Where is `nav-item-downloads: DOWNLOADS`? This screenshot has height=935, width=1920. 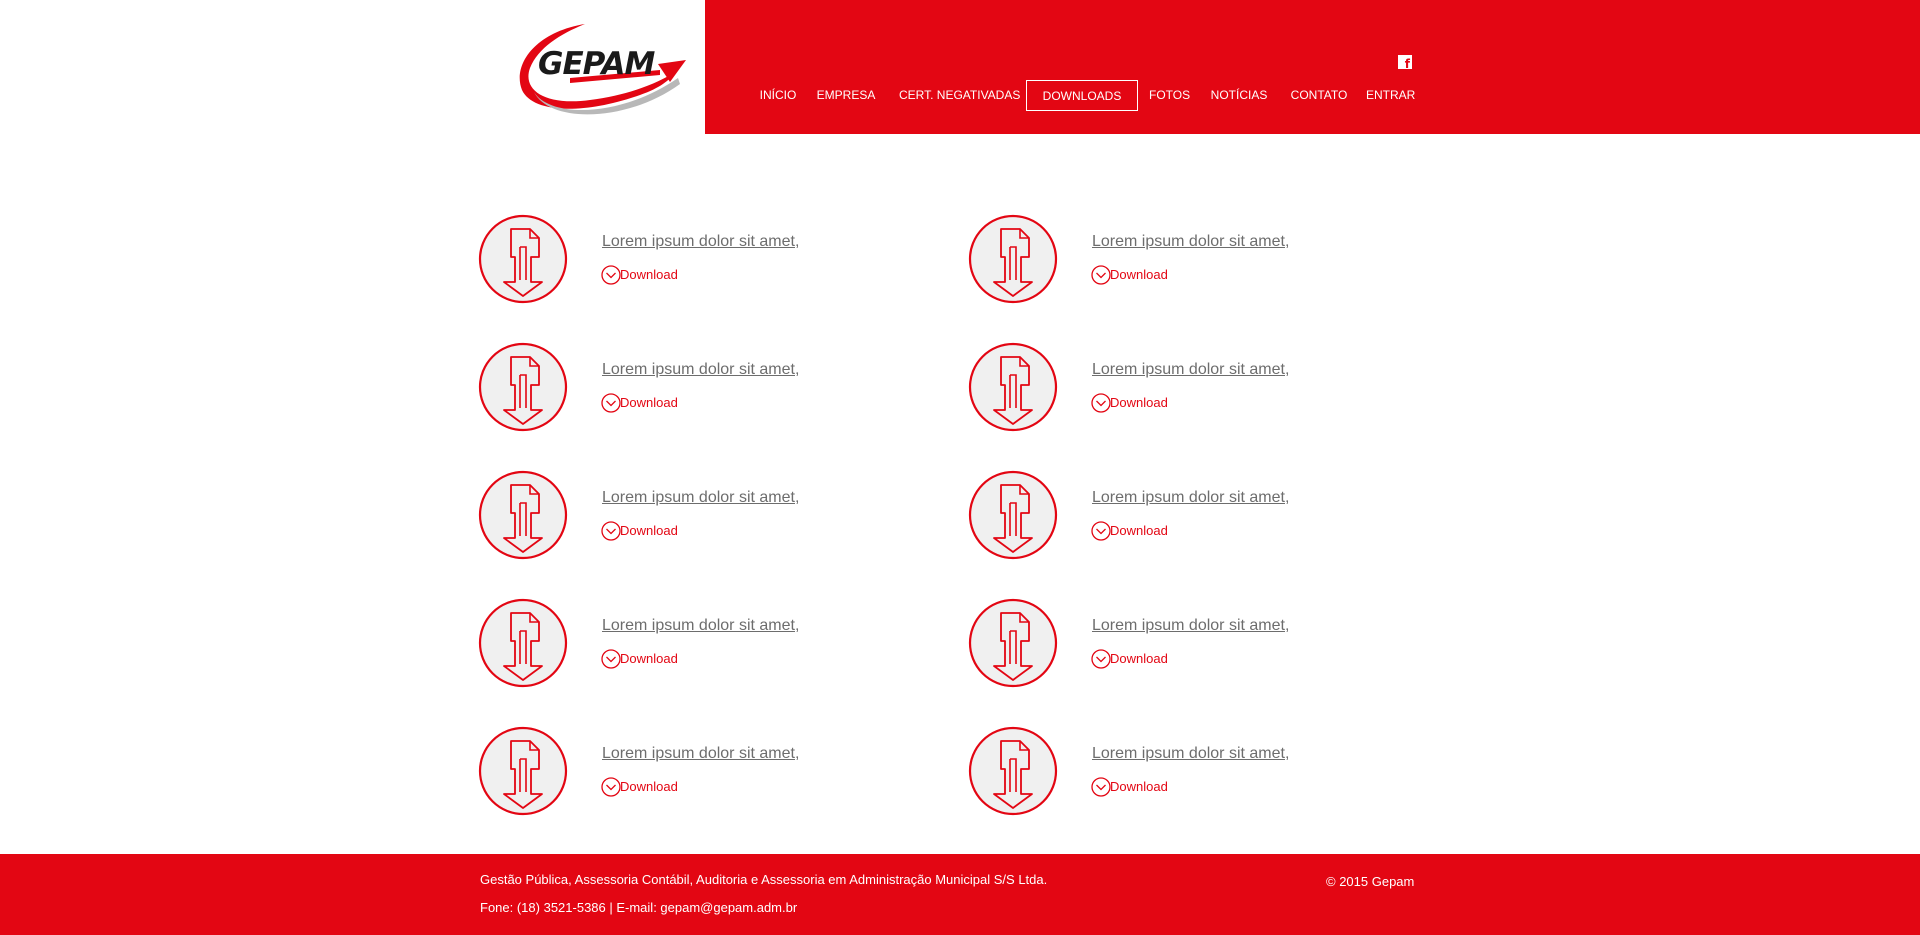 nav-item-downloads: DOWNLOADS is located at coordinates (1082, 95).